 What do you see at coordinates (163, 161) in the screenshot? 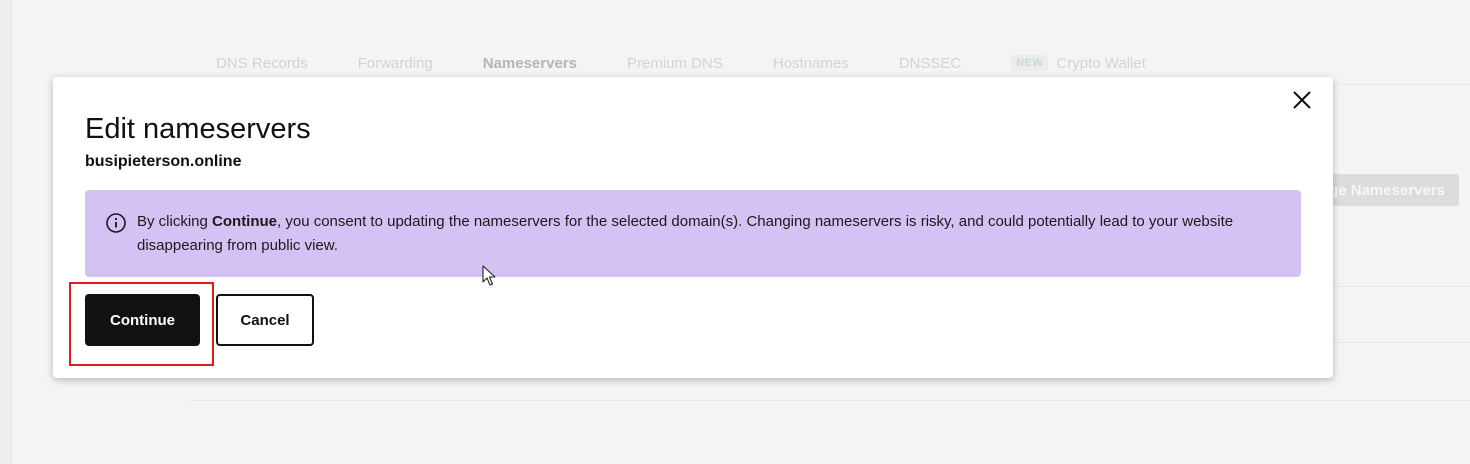
I see `domain-name: busipieterson.online` at bounding box center [163, 161].